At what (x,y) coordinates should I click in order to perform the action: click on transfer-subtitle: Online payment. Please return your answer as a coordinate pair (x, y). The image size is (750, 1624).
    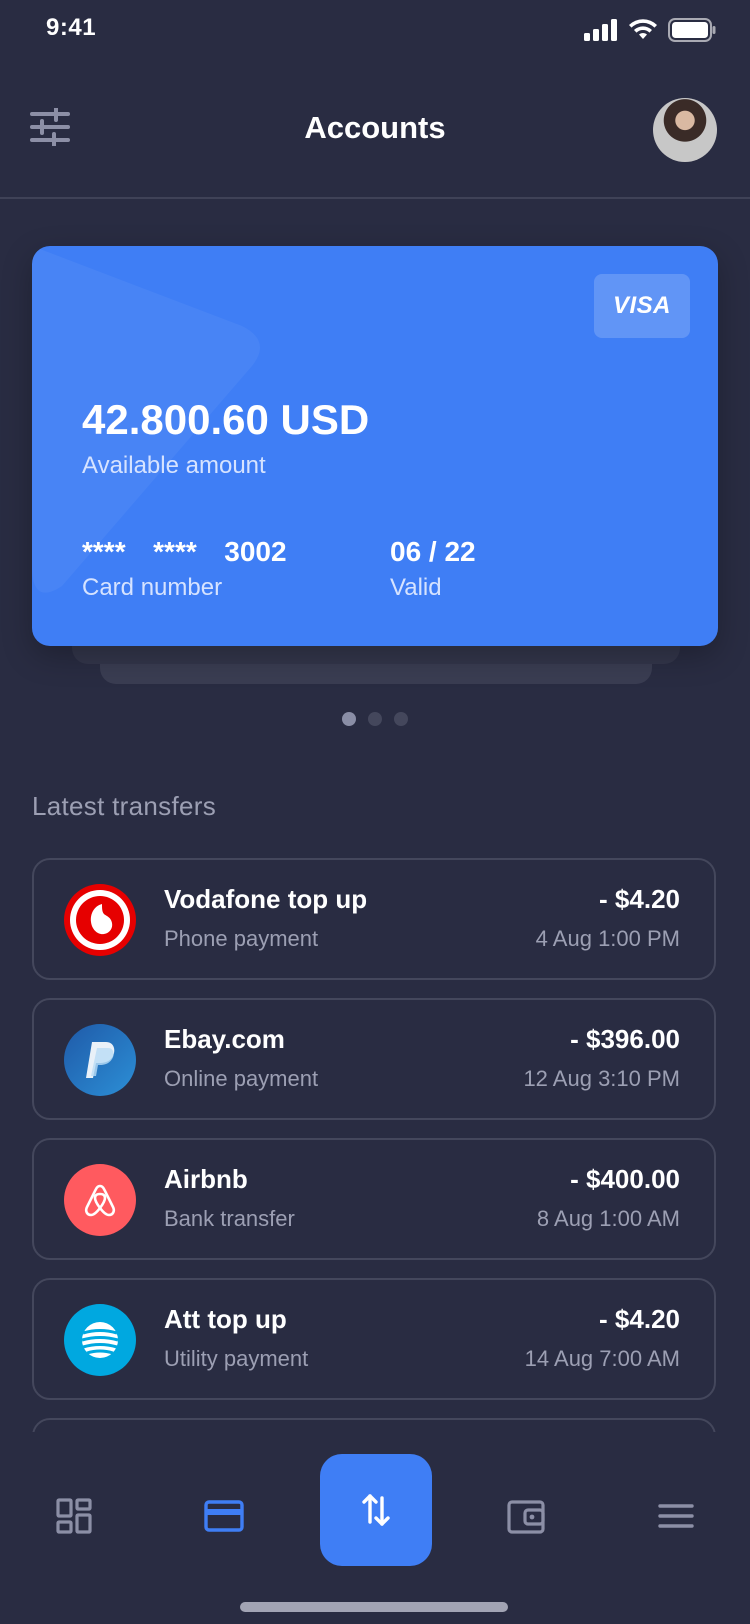
    Looking at the image, I should click on (241, 1078).